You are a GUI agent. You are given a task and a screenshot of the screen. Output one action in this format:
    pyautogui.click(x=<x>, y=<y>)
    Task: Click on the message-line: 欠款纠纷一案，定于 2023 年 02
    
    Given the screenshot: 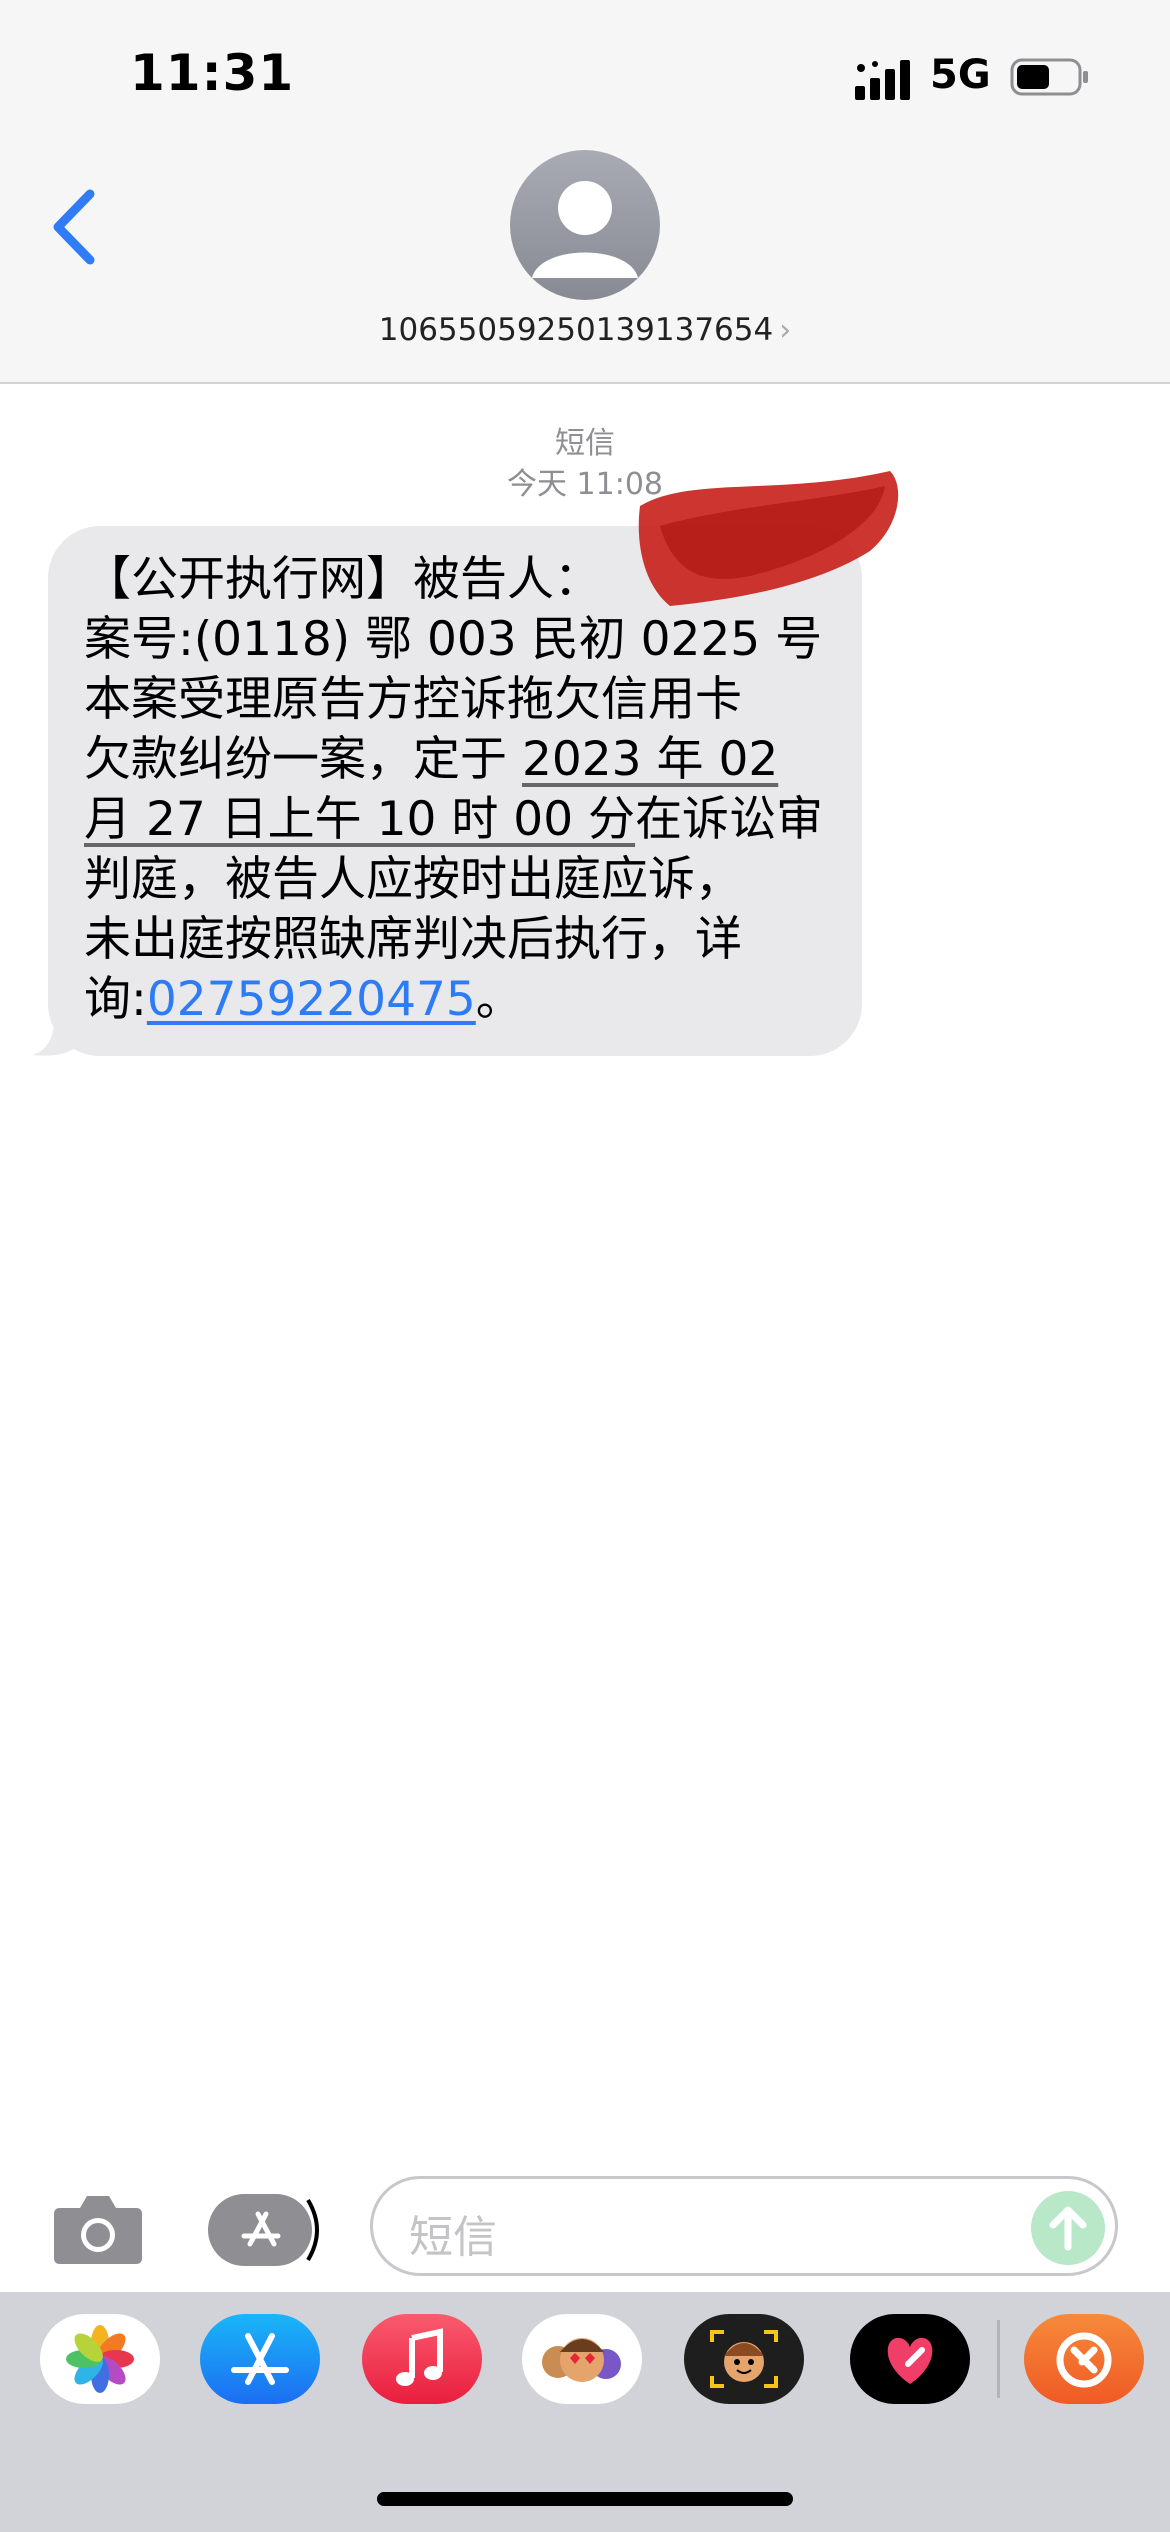 What is the action you would take?
    pyautogui.click(x=431, y=760)
    